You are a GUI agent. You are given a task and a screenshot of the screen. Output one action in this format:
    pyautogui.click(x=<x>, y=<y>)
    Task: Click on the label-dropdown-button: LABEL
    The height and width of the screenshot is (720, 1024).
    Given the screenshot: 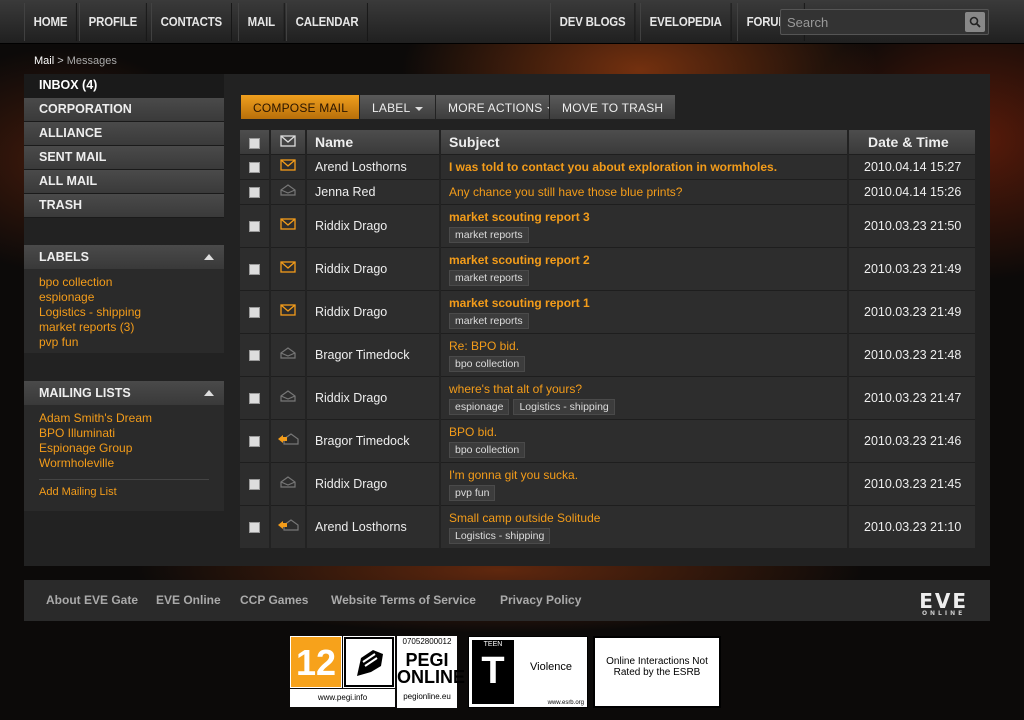 What is the action you would take?
    pyautogui.click(x=398, y=107)
    